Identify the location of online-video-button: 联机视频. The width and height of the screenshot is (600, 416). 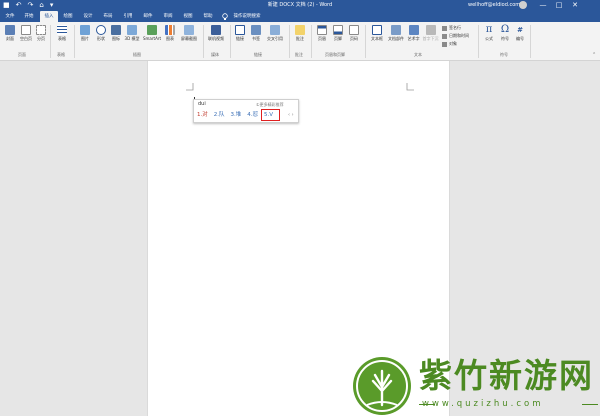
(216, 33).